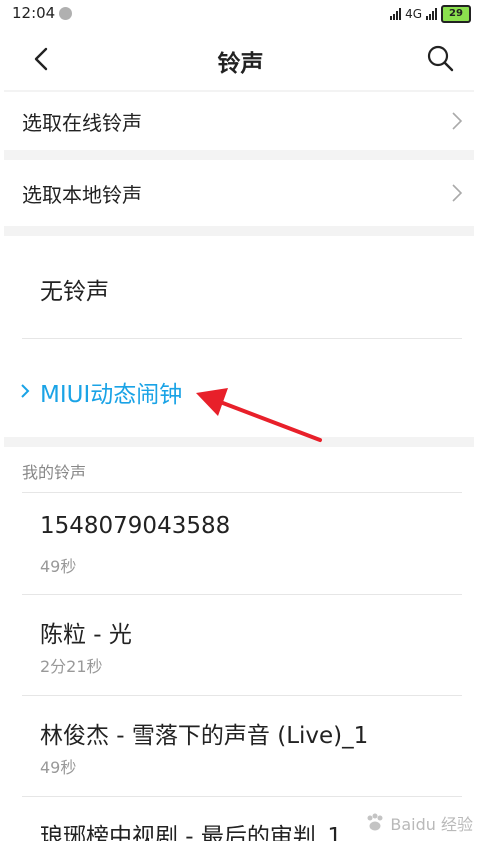 This screenshot has width=481, height=841. Describe the element at coordinates (239, 645) in the screenshot. I see `ringtone-item: 陈粒 - 光 2分21秒` at that location.